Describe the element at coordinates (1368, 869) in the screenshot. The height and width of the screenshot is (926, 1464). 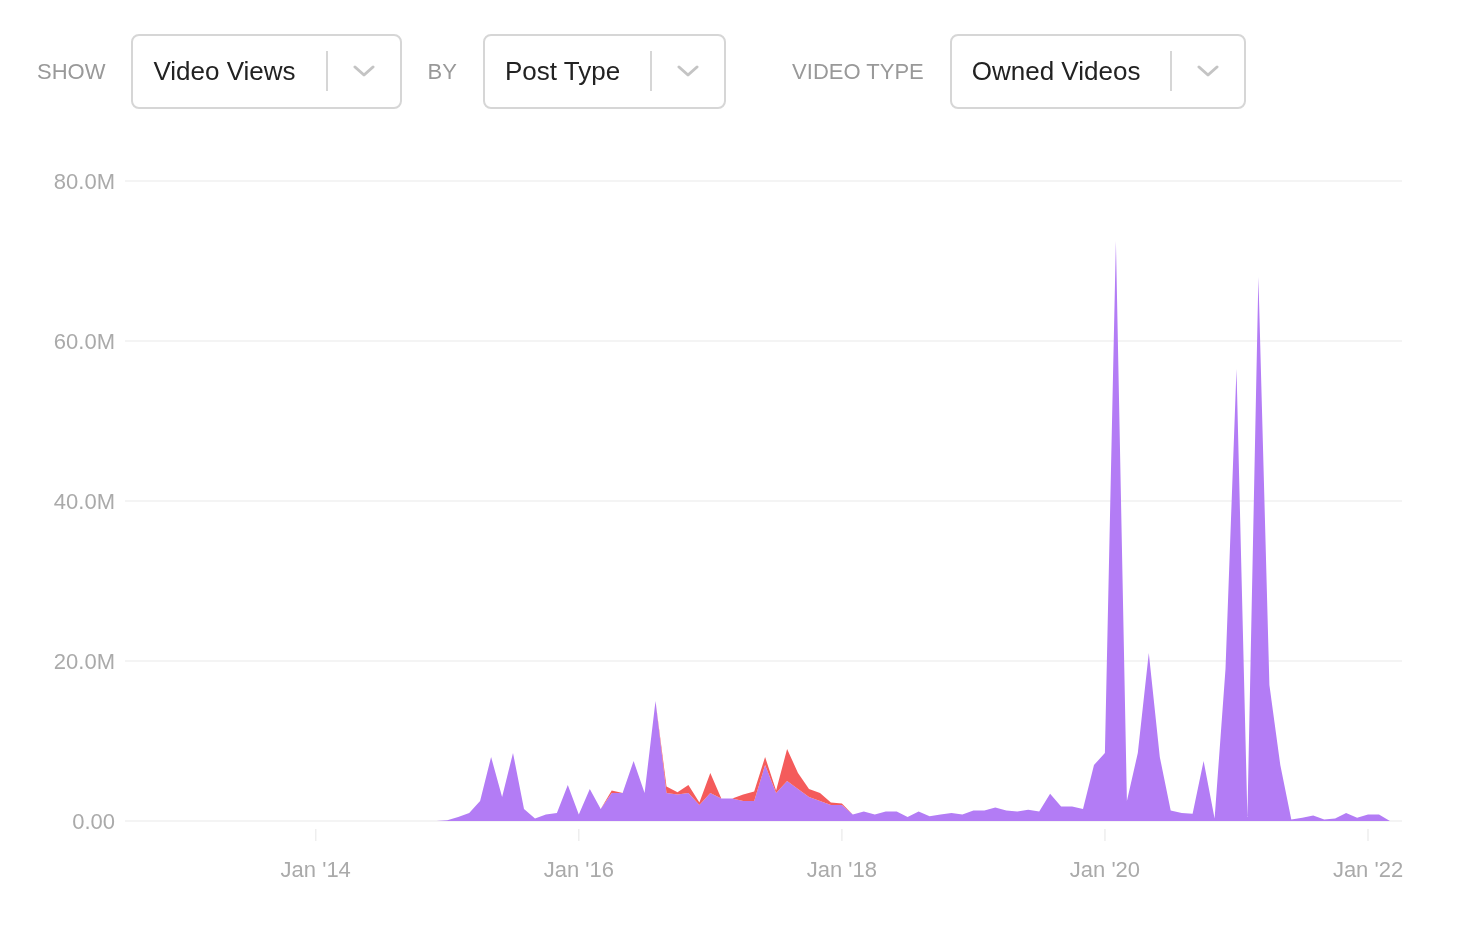
I see `x-axis-label: Jan '22` at that location.